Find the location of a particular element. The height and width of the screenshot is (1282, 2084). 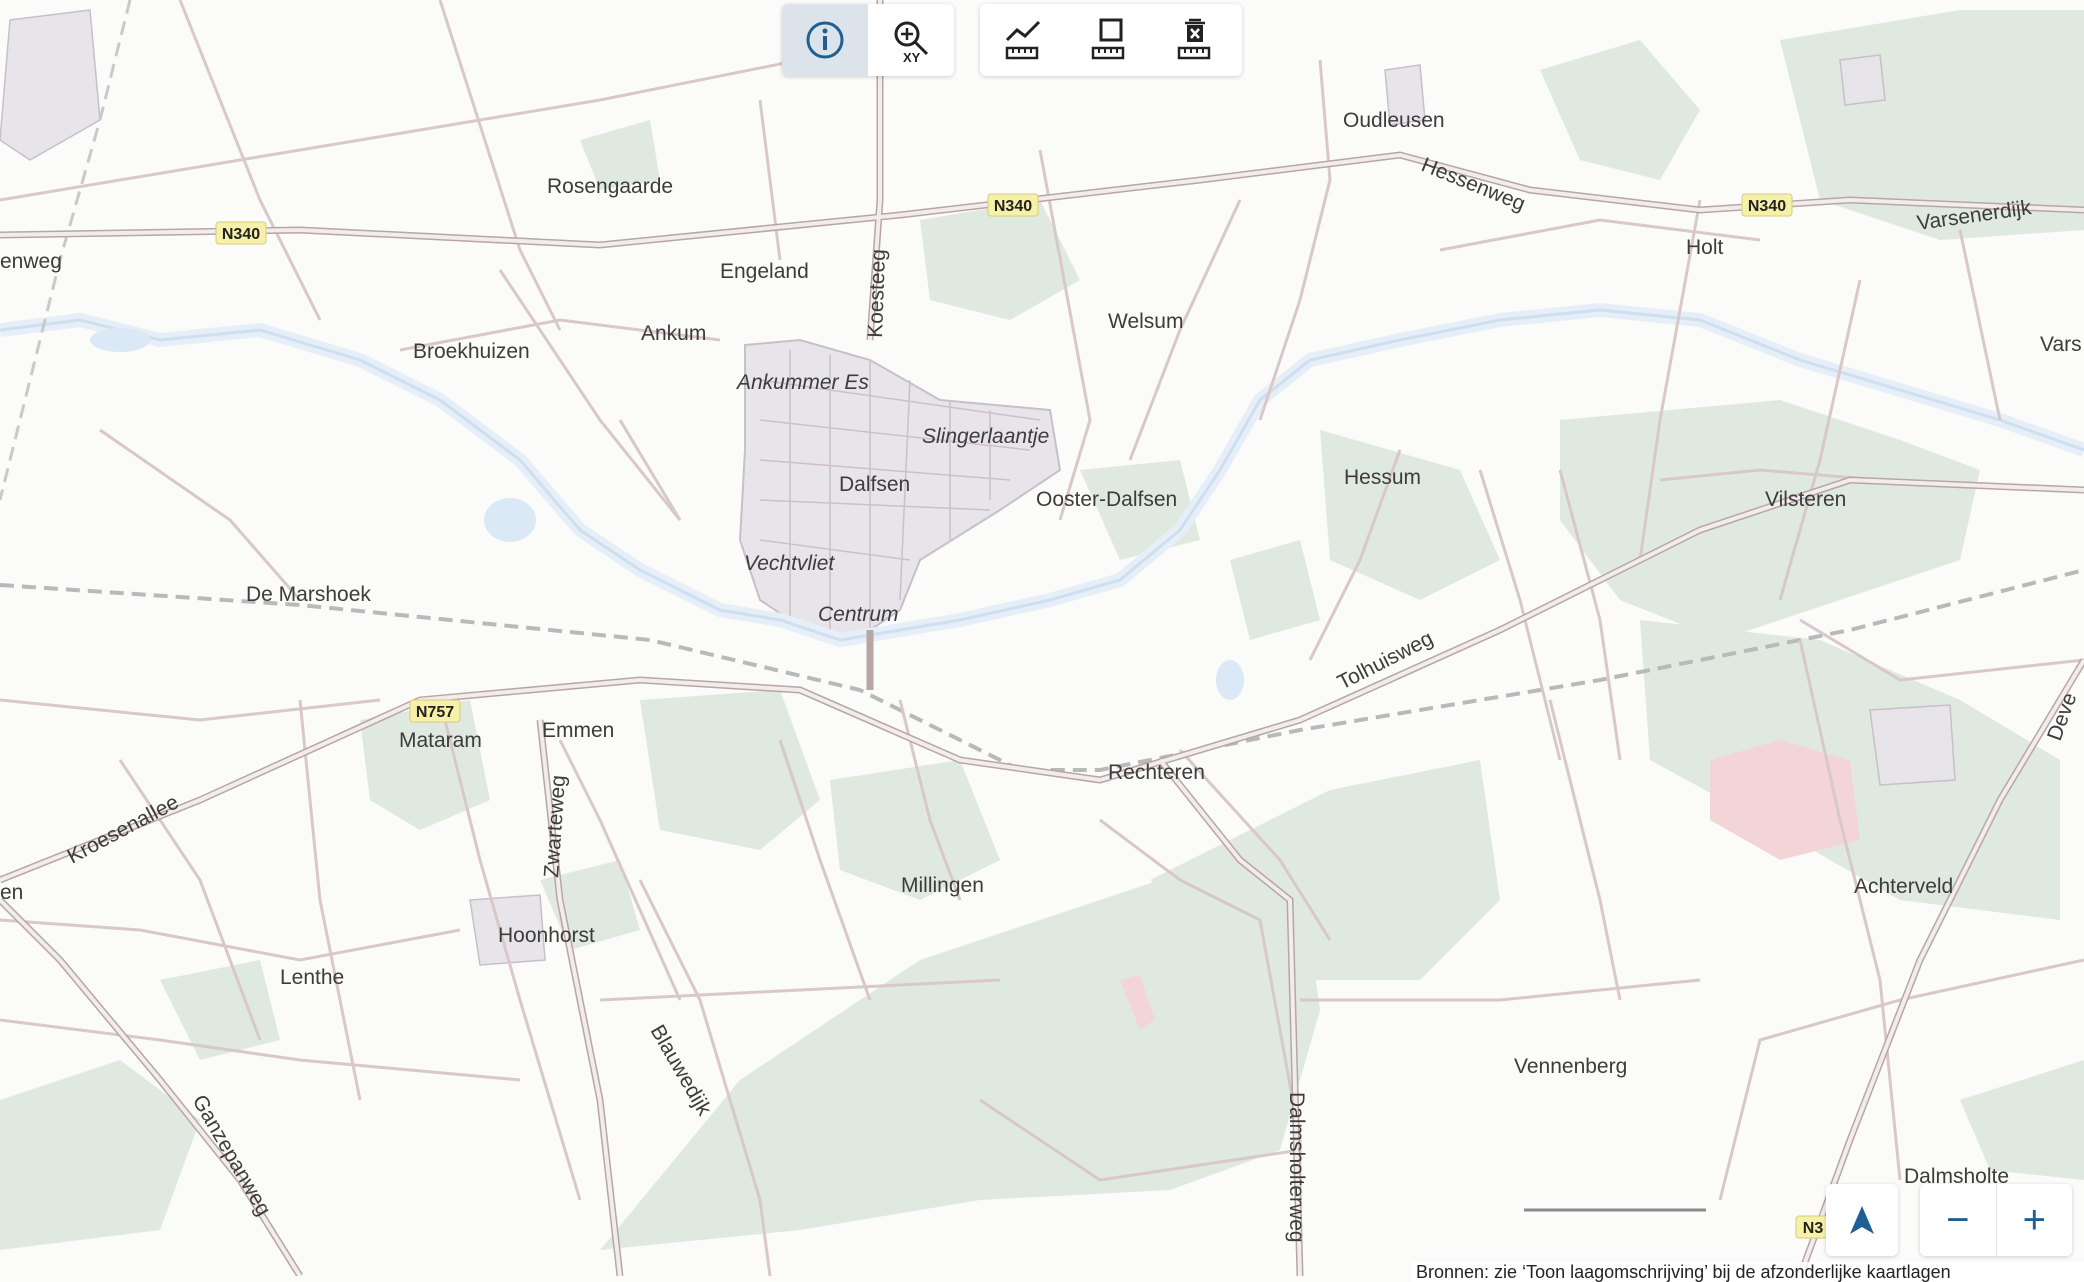

place-label-vennenberg: Vennenberg is located at coordinates (1570, 1066).